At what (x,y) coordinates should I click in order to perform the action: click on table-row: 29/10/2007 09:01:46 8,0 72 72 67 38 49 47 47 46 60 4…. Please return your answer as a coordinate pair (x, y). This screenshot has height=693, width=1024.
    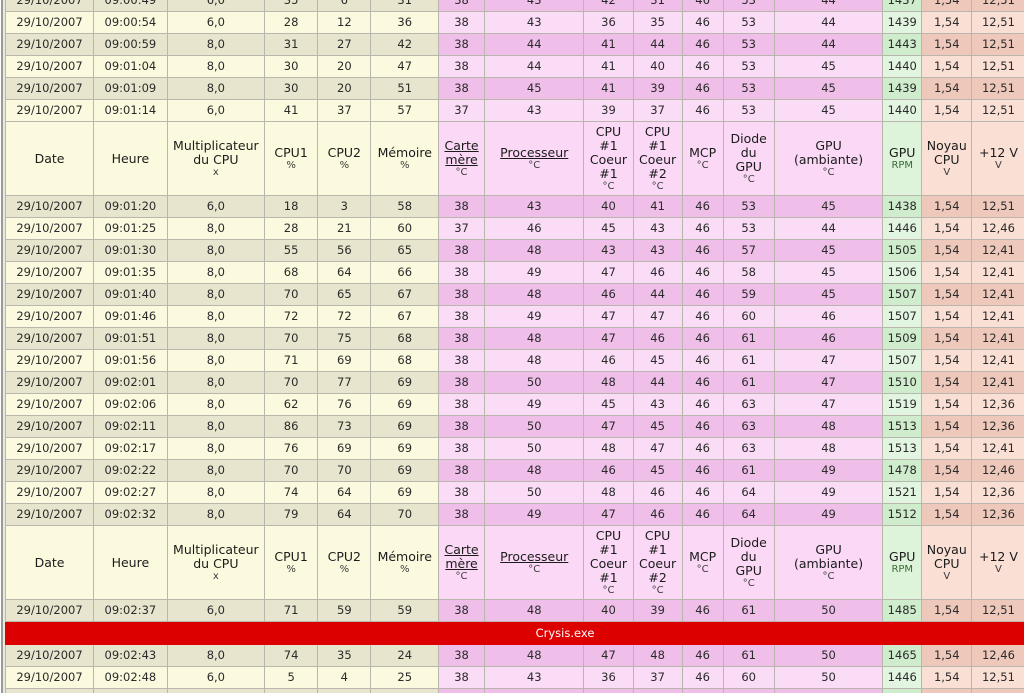
    Looking at the image, I should click on (514, 316).